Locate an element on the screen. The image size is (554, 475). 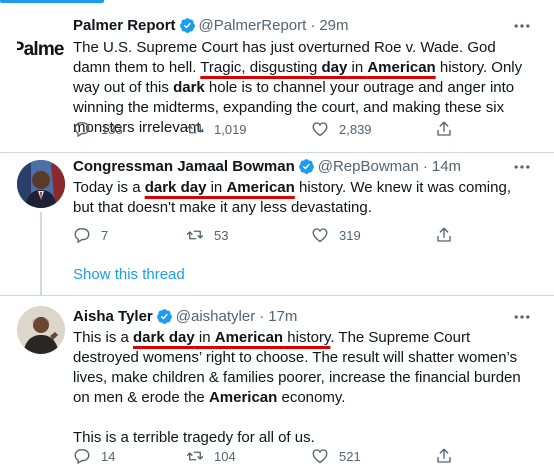
like-count: 521 is located at coordinates (350, 456).